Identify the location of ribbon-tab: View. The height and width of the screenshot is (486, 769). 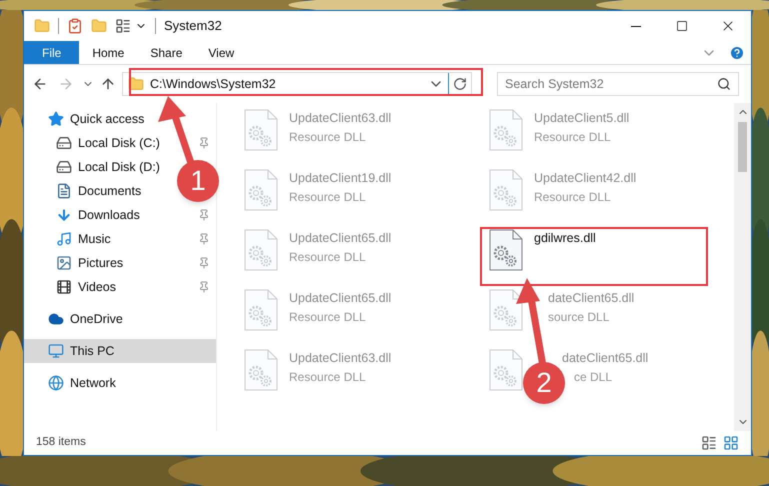
(221, 52).